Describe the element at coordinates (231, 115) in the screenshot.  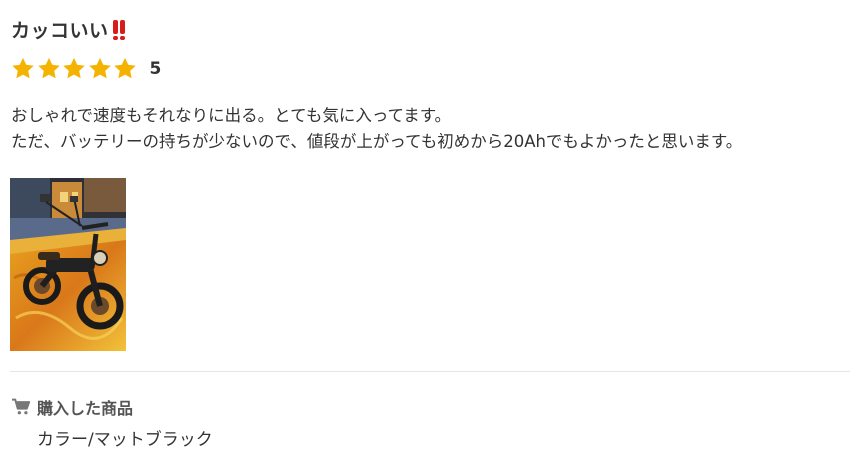
I see `review-body-line: おしゃれで速度もそれなりに出る。とても気に入ってます。` at that location.